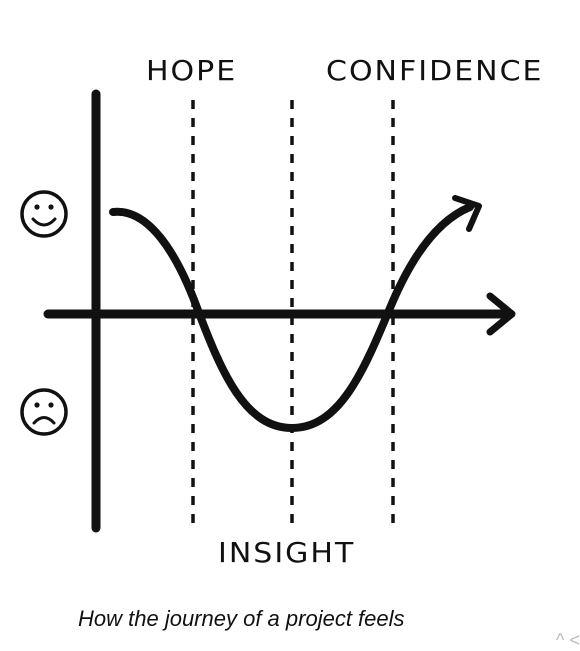 The image size is (580, 651). I want to click on corner-mark: ^ <, so click(568, 640).